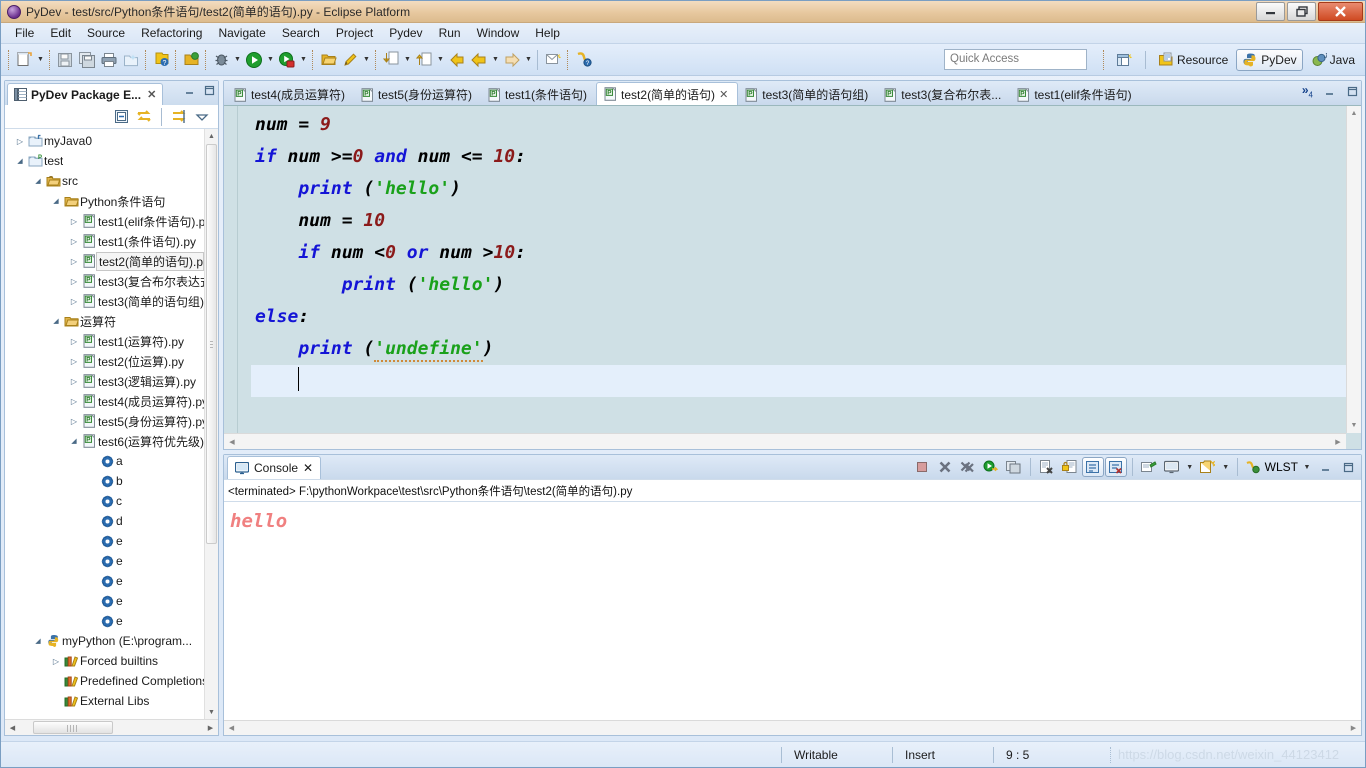 This screenshot has width=1366, height=768. Describe the element at coordinates (495, 60) in the screenshot. I see `back-dropdown-arrow: ▼` at that location.